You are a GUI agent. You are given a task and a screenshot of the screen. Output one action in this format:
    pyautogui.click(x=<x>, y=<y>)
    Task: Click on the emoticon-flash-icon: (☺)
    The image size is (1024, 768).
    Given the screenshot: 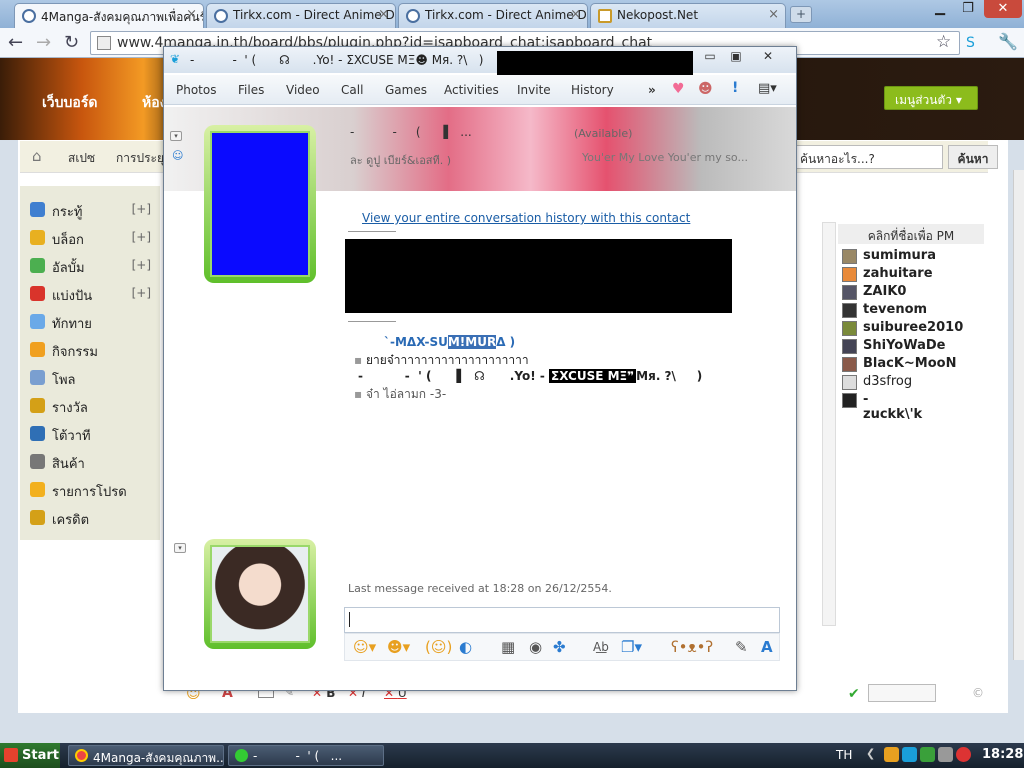 What is the action you would take?
    pyautogui.click(x=438, y=647)
    